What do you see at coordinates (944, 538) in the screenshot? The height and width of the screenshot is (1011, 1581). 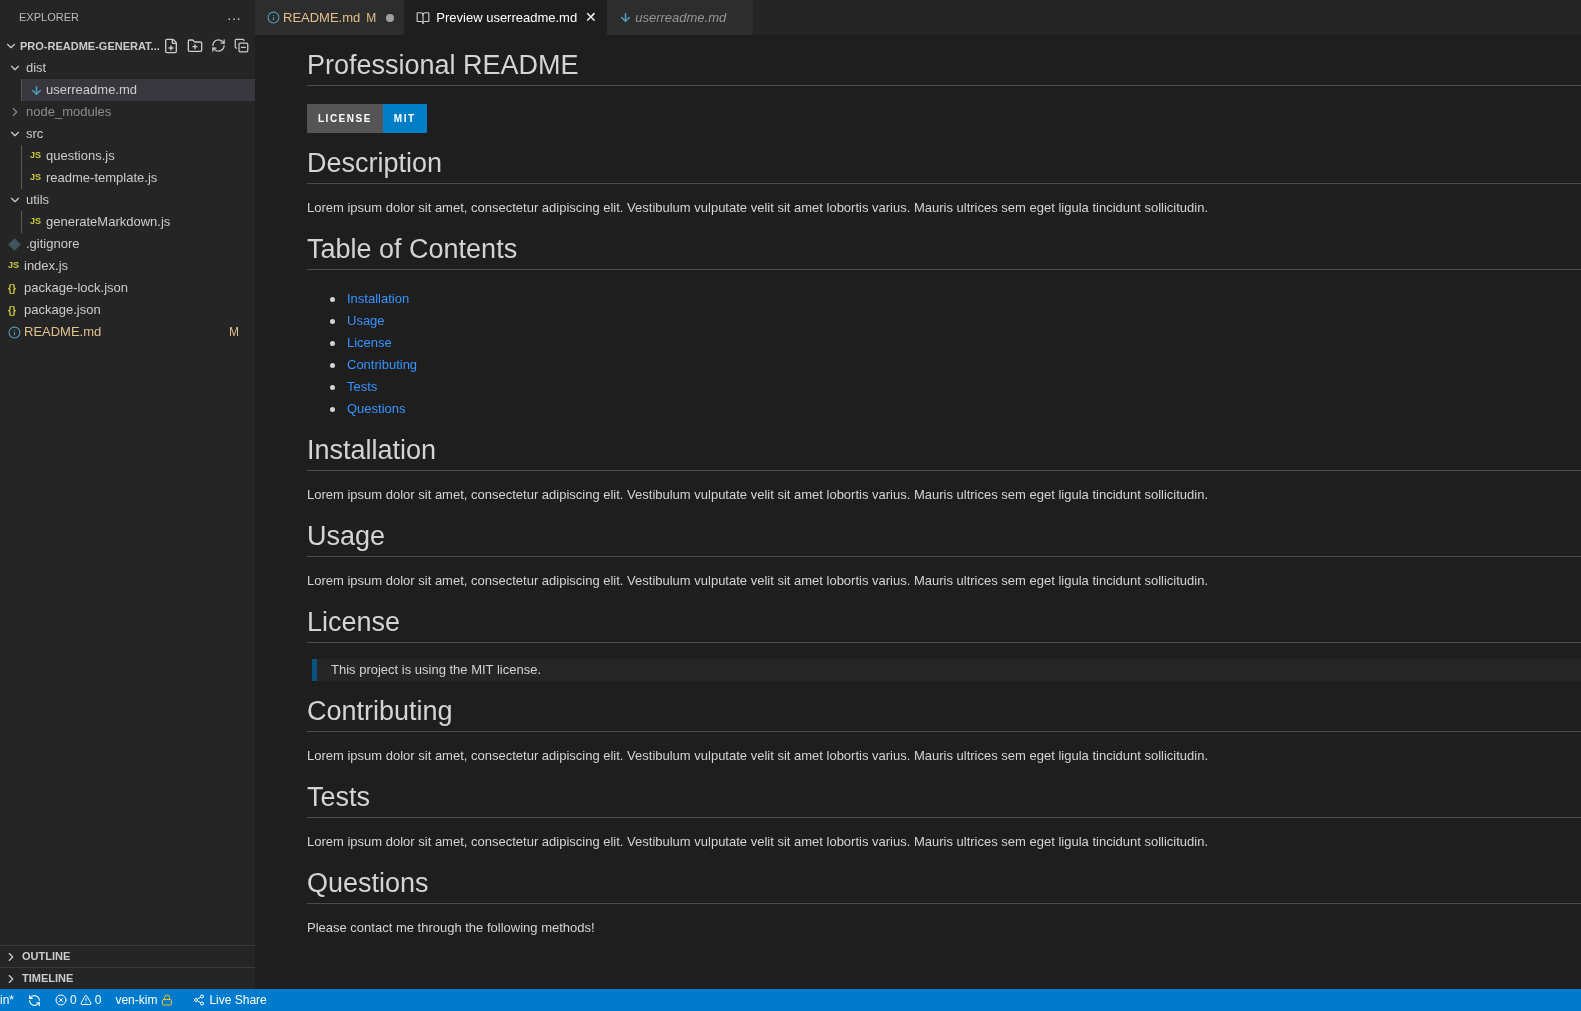 I see `section-heading: Usage` at bounding box center [944, 538].